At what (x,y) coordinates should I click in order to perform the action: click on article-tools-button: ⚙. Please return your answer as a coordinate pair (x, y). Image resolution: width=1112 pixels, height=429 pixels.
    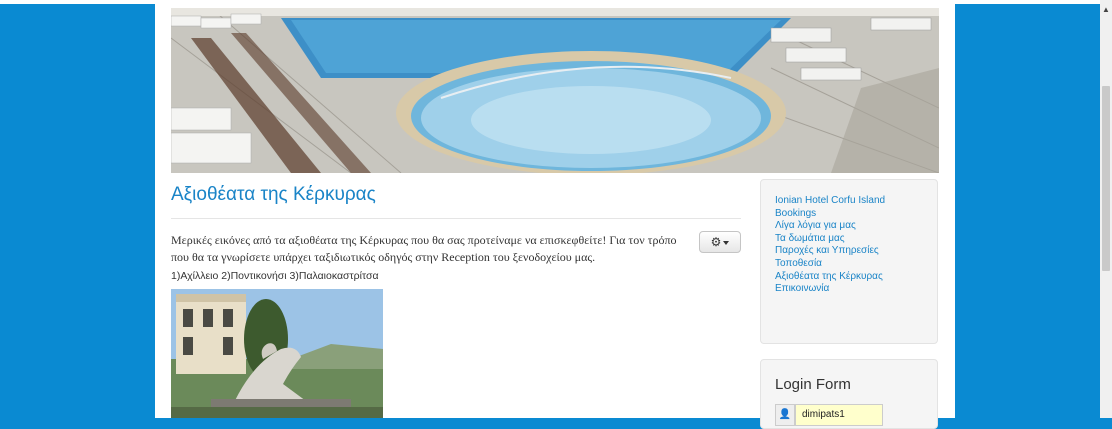
    Looking at the image, I should click on (720, 242).